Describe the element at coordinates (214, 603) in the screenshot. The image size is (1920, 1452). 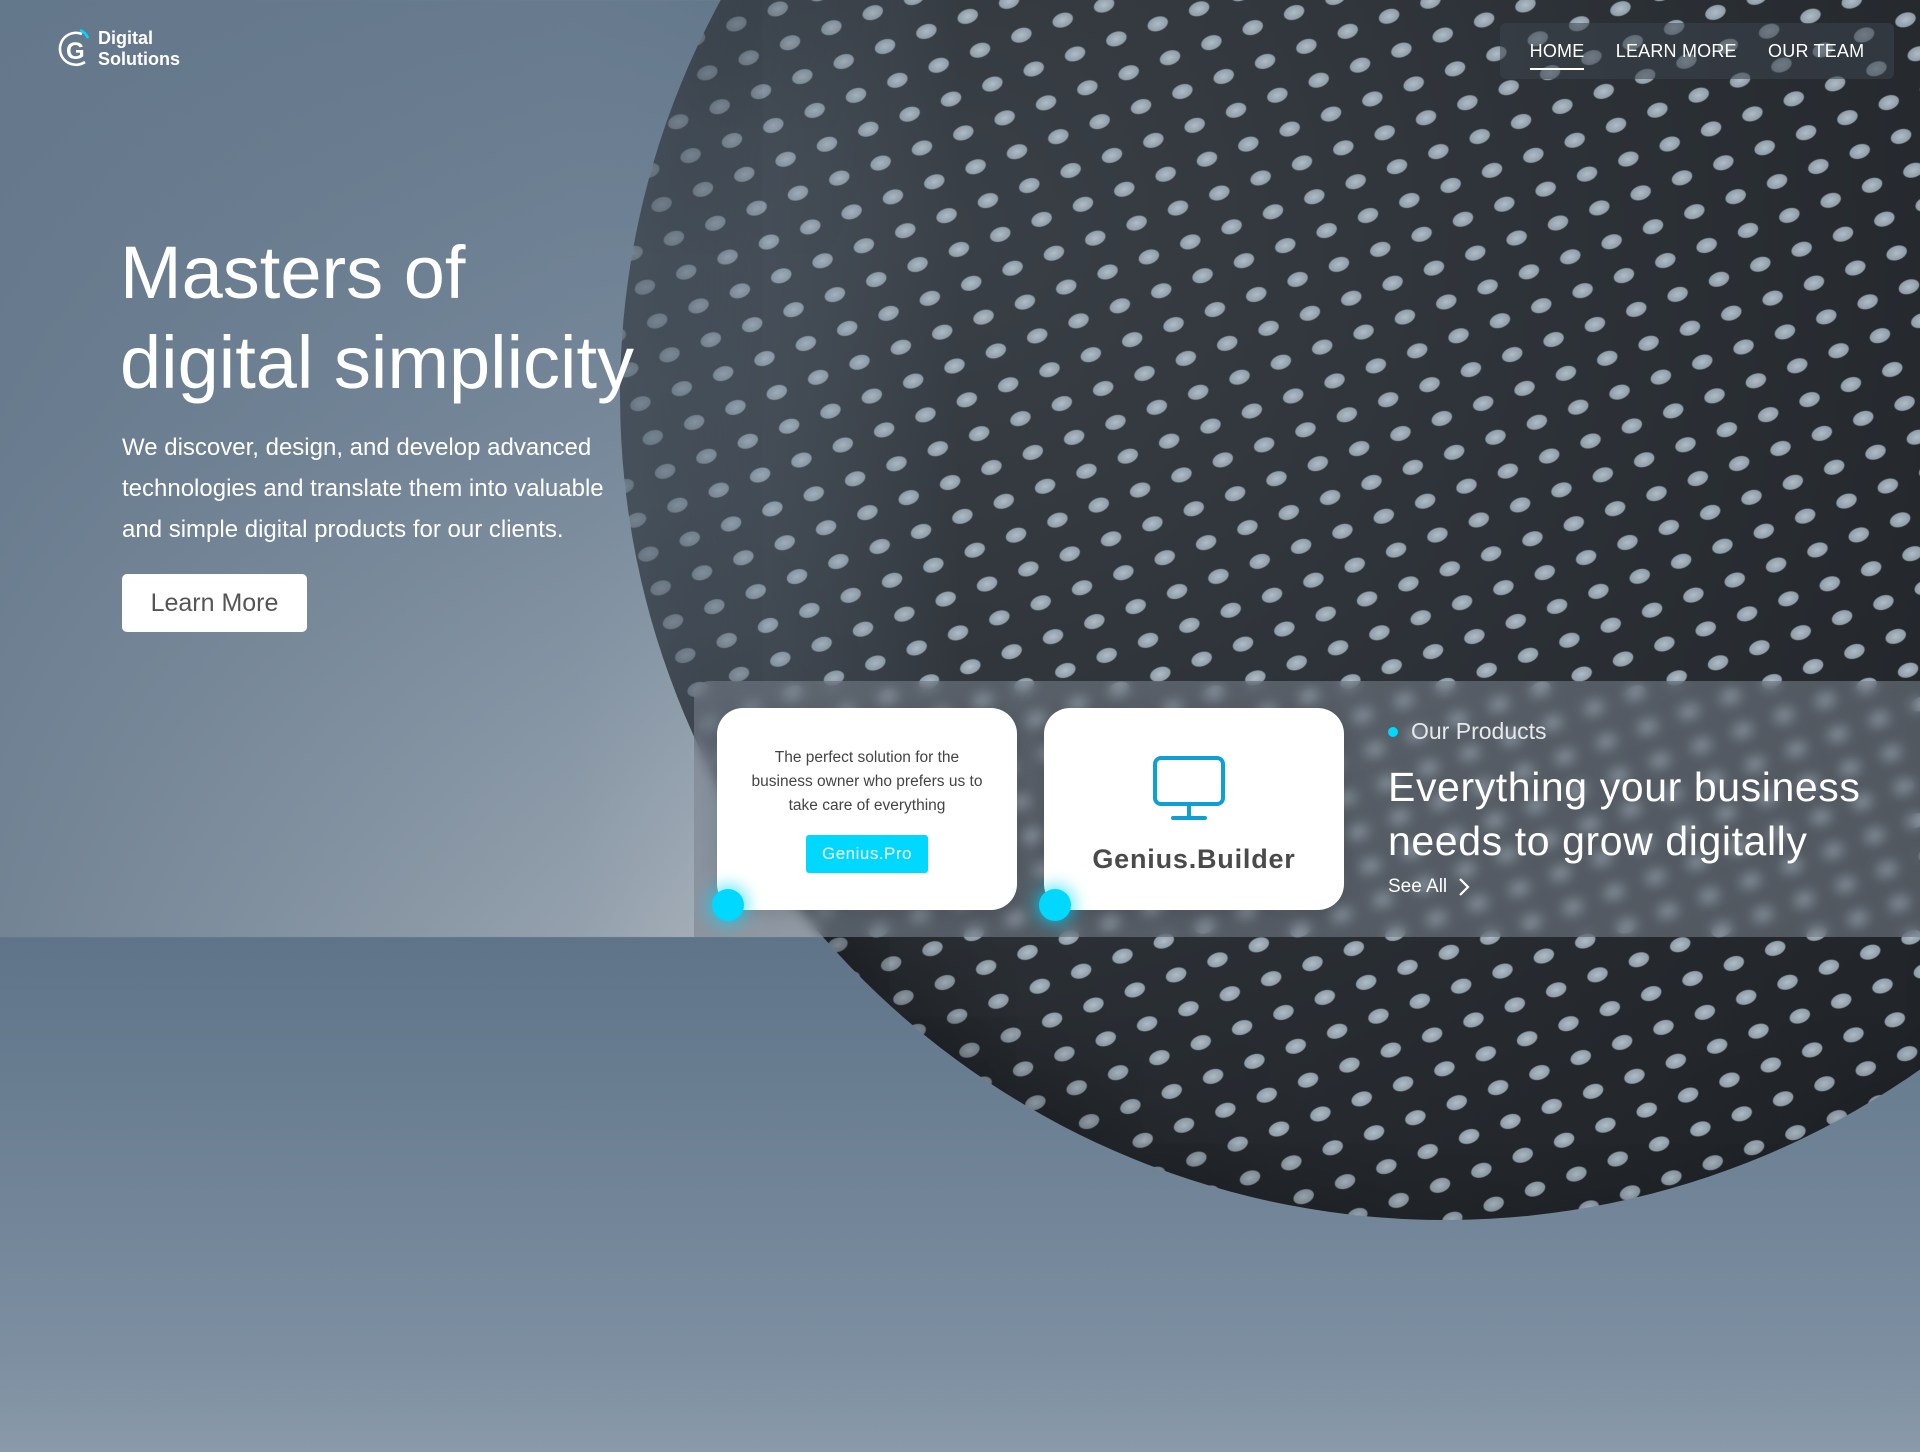
I see `learn-more-button: Learn More` at that location.